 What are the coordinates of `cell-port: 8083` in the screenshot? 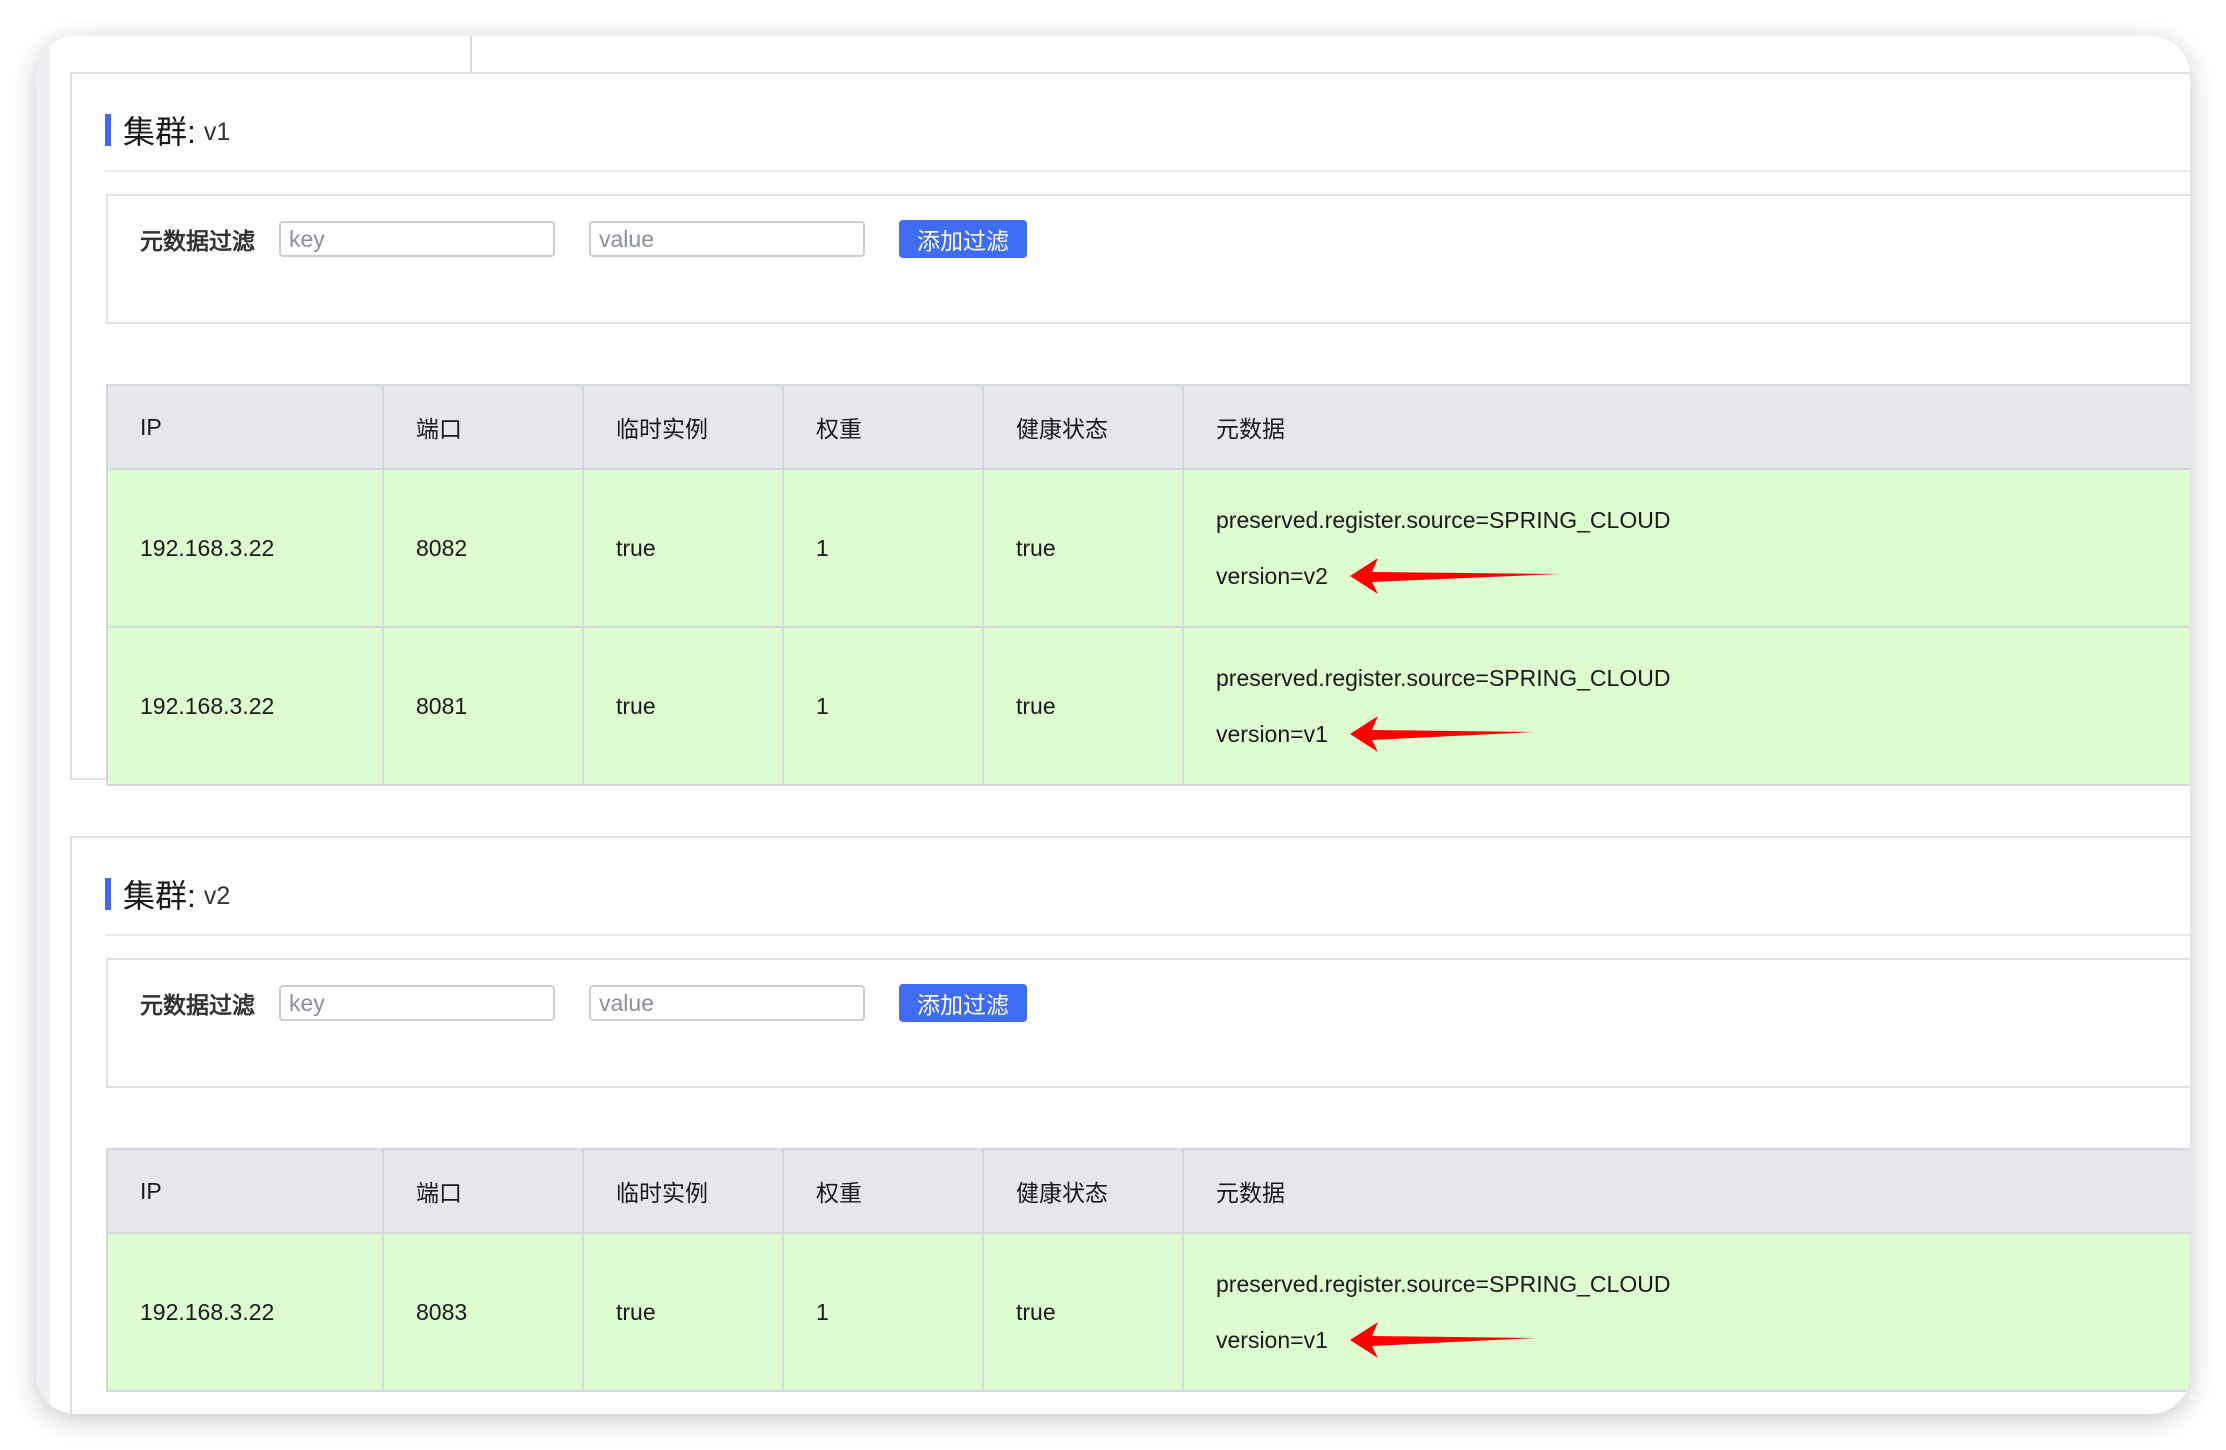 It's located at (483, 1312).